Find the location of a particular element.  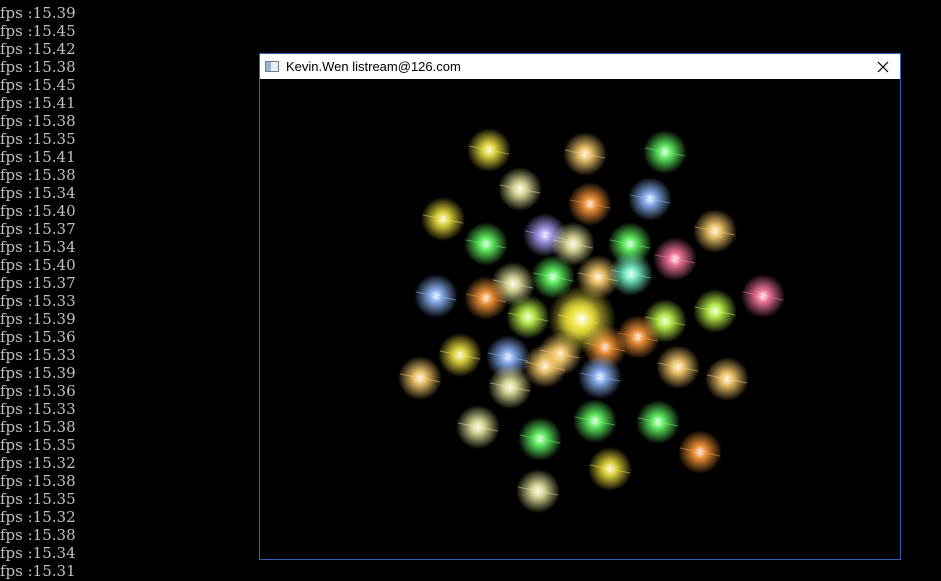

close-icon is located at coordinates (883, 66).